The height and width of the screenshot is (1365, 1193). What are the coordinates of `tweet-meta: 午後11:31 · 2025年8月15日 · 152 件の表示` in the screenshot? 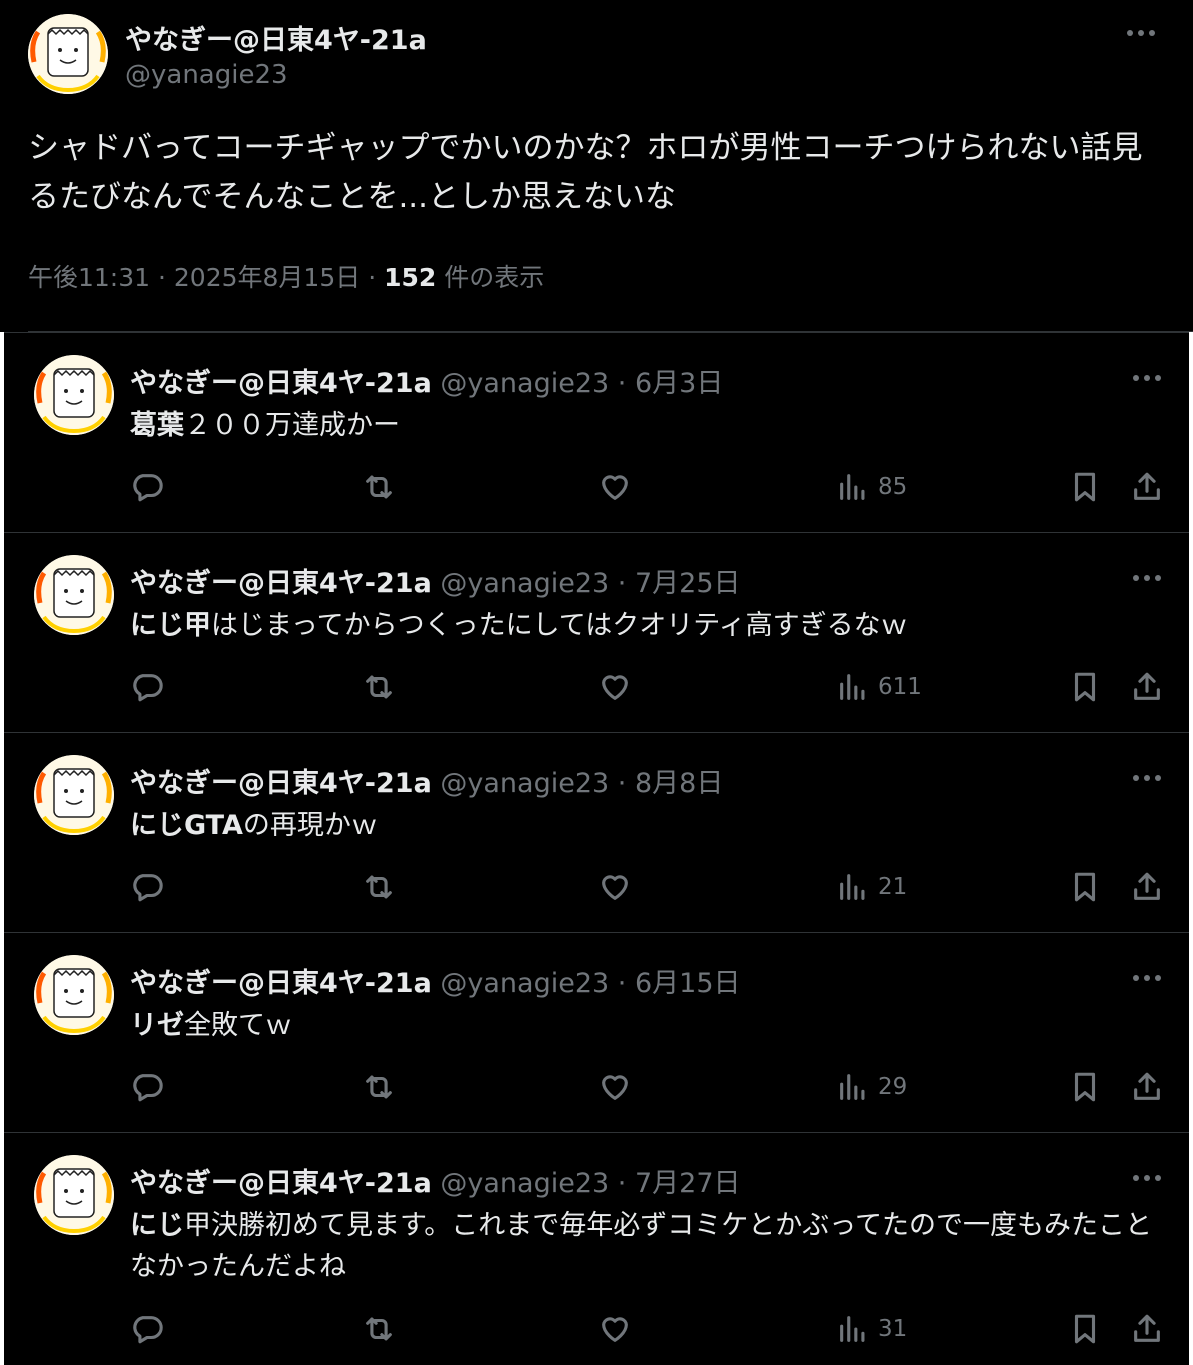 It's located at (286, 276).